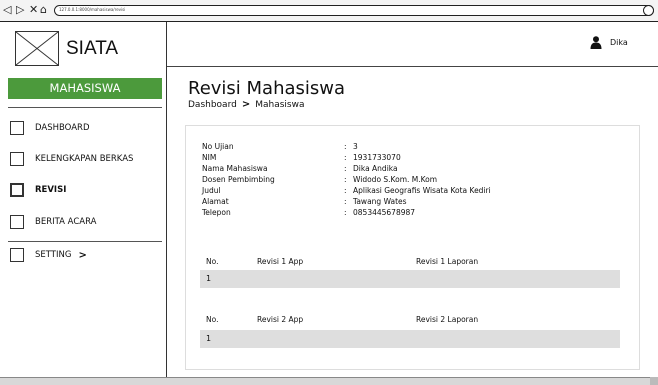 The height and width of the screenshot is (385, 658). I want to click on info-value: 0853445678987, so click(384, 212).